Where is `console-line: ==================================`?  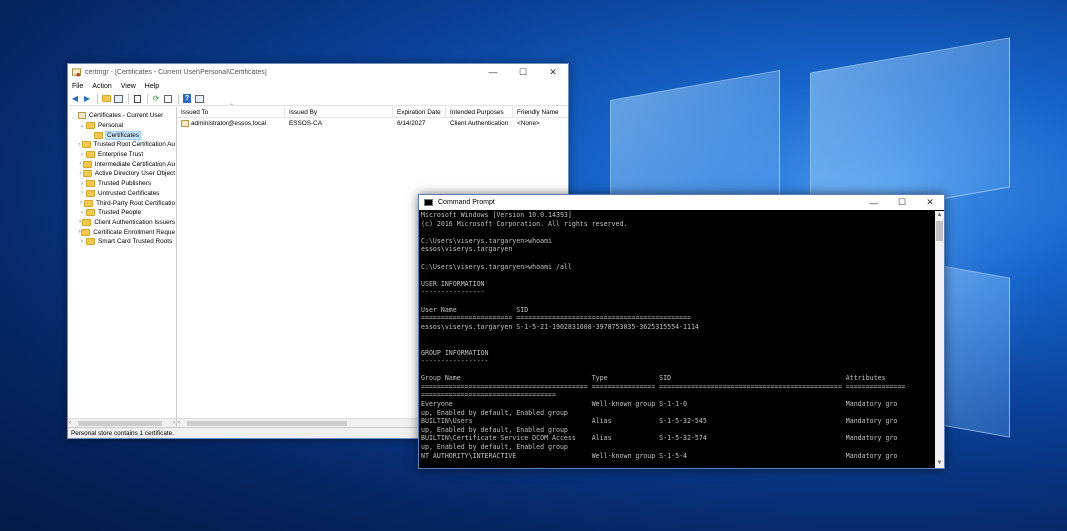
console-line: ================================== is located at coordinates (488, 395).